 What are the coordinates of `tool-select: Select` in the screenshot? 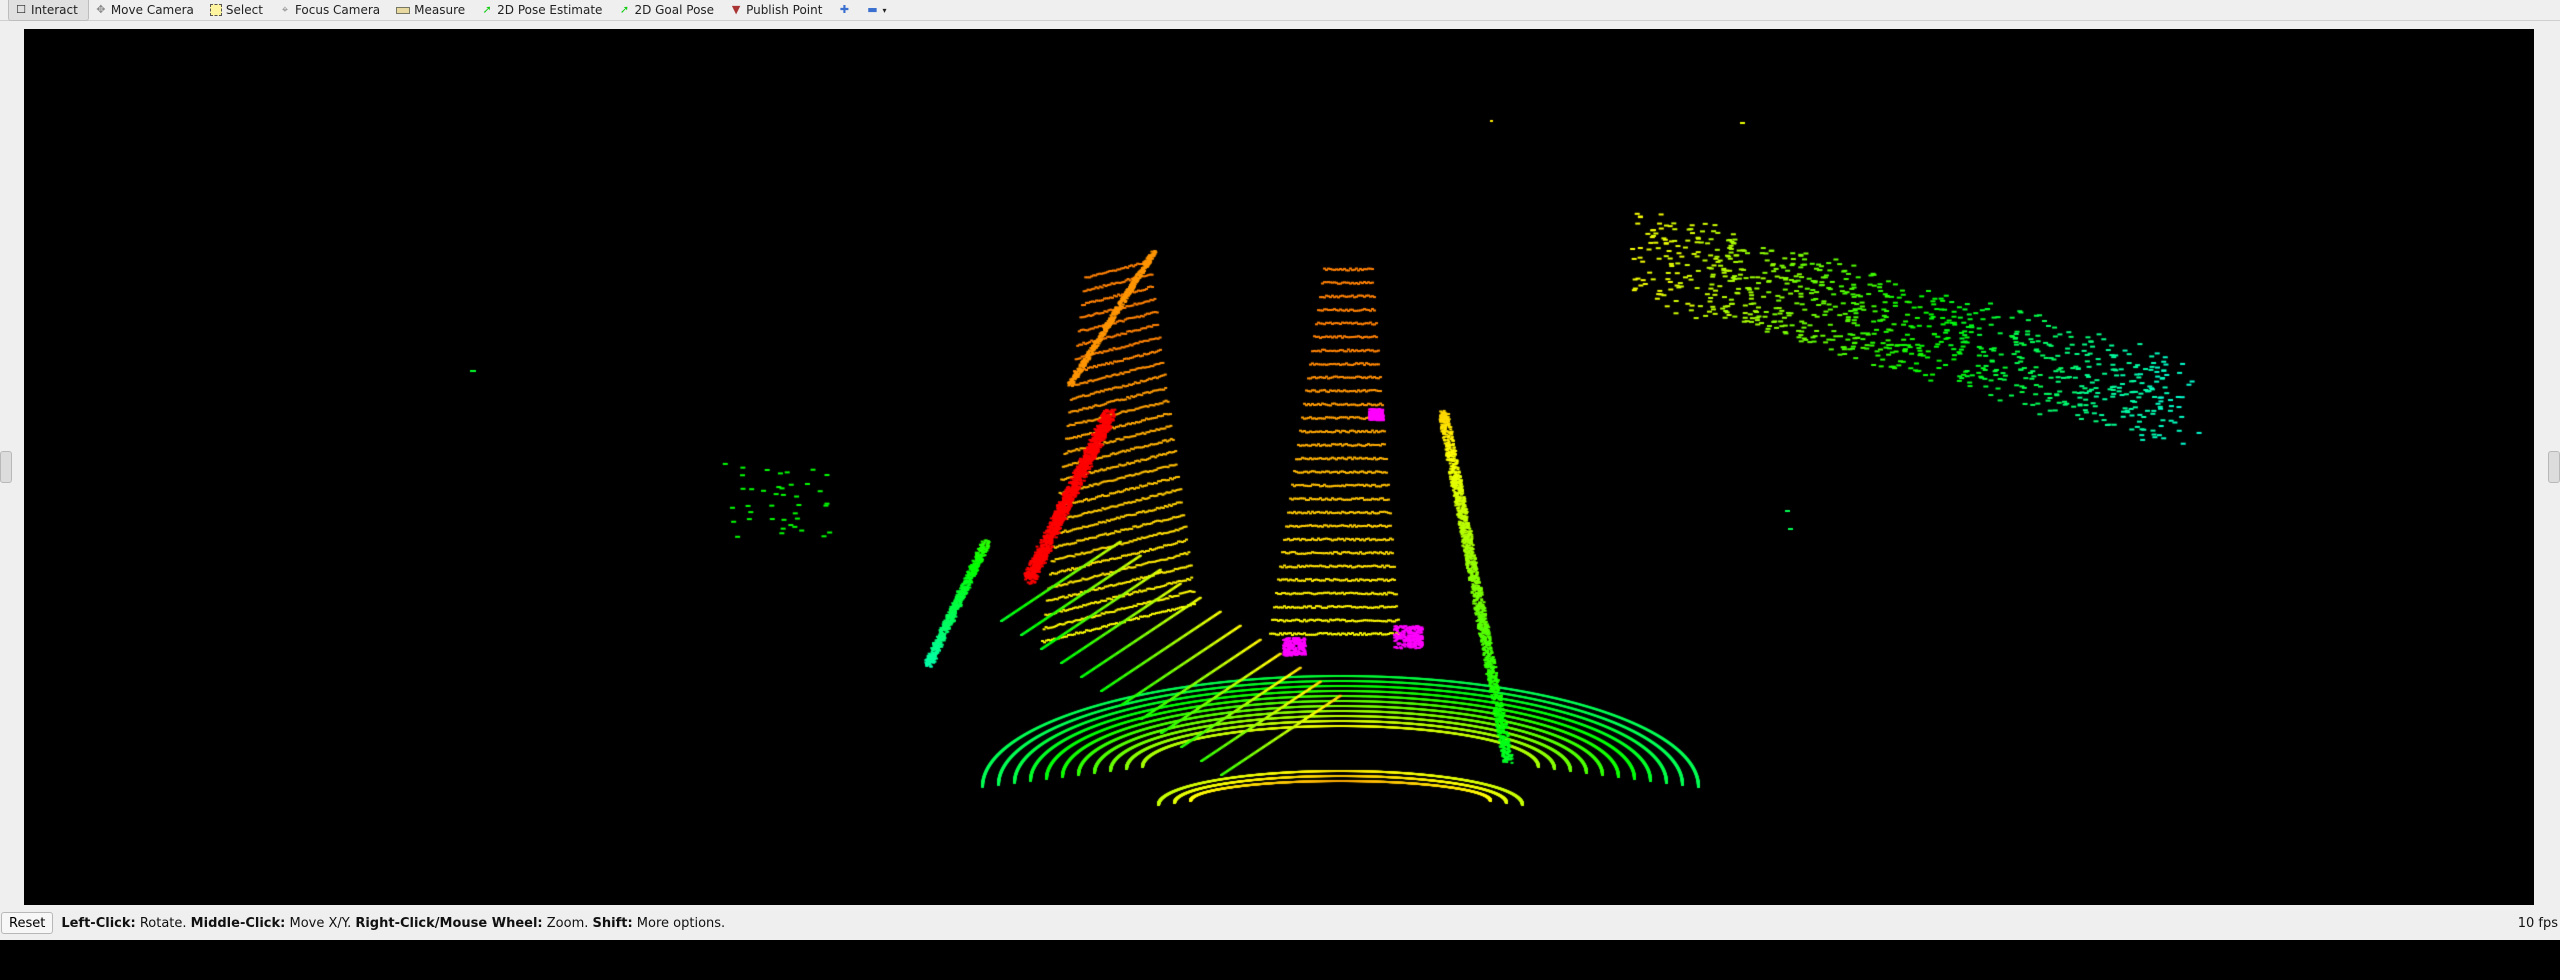 It's located at (238, 10).